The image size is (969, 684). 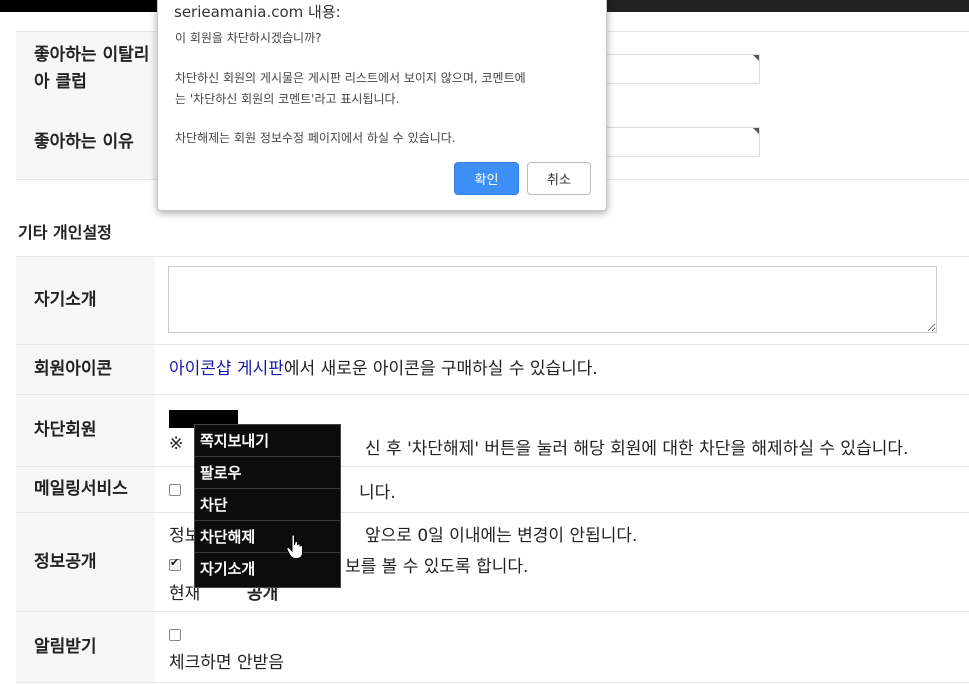 I want to click on mail-text: 니다., so click(x=377, y=493).